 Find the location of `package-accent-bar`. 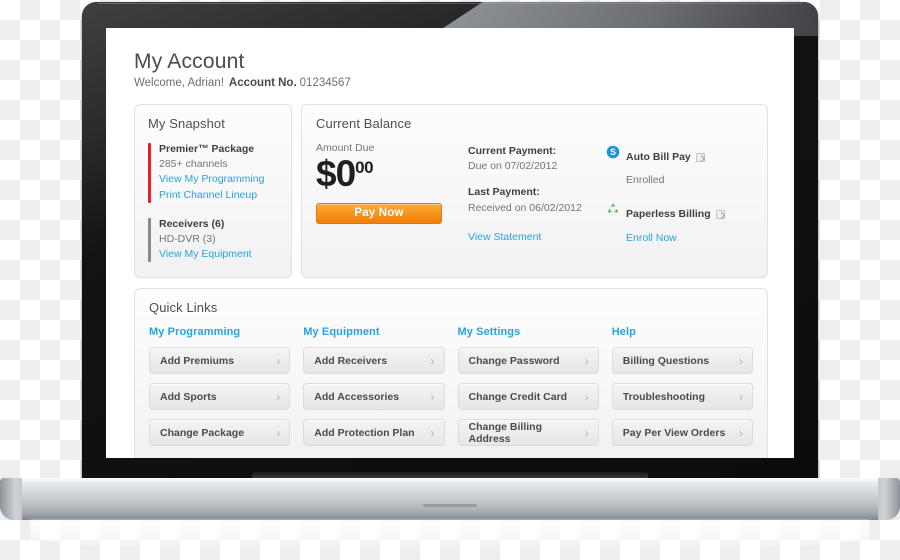

package-accent-bar is located at coordinates (149, 173).